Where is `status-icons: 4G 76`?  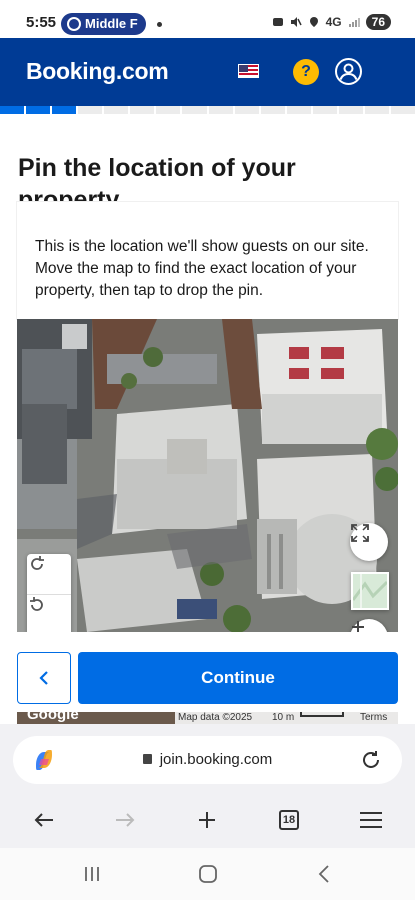 status-icons: 4G 76 is located at coordinates (331, 22).